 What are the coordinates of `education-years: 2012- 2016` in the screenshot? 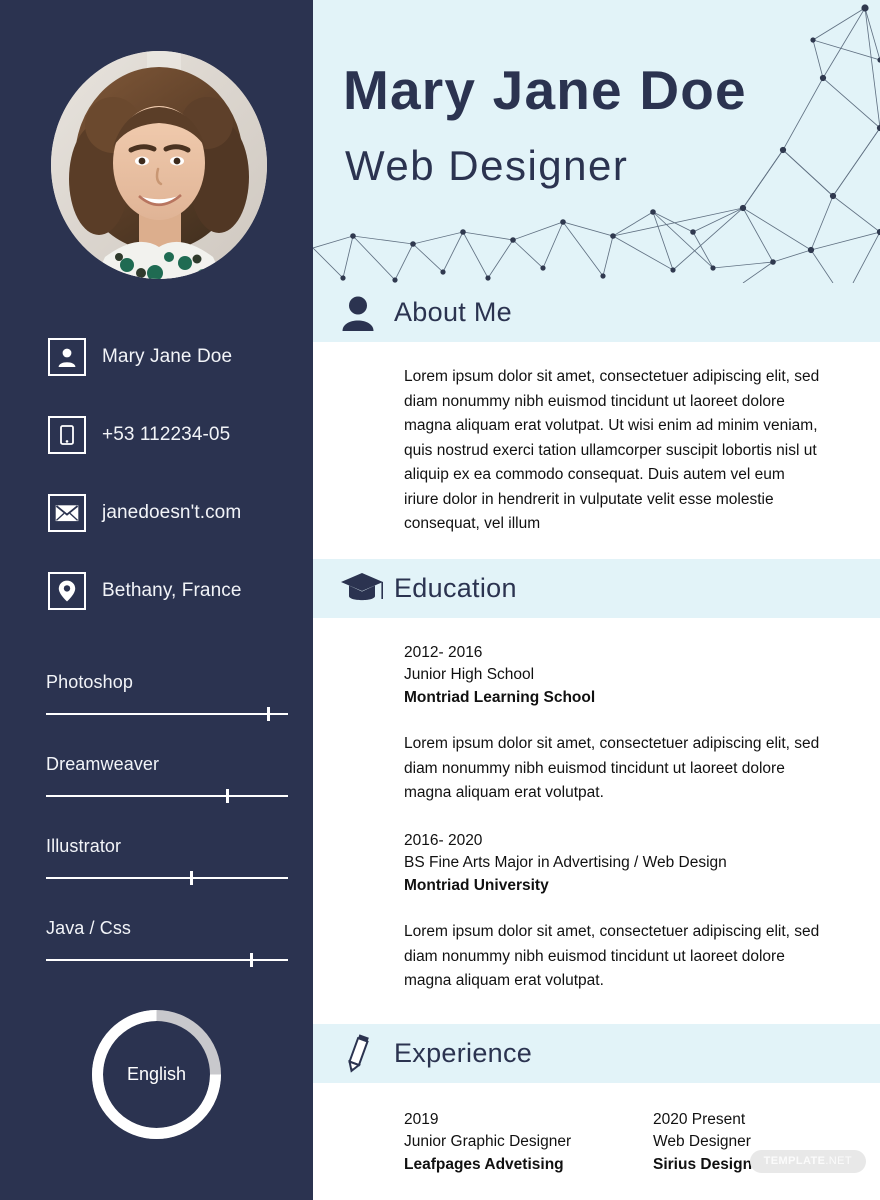 It's located at (443, 652).